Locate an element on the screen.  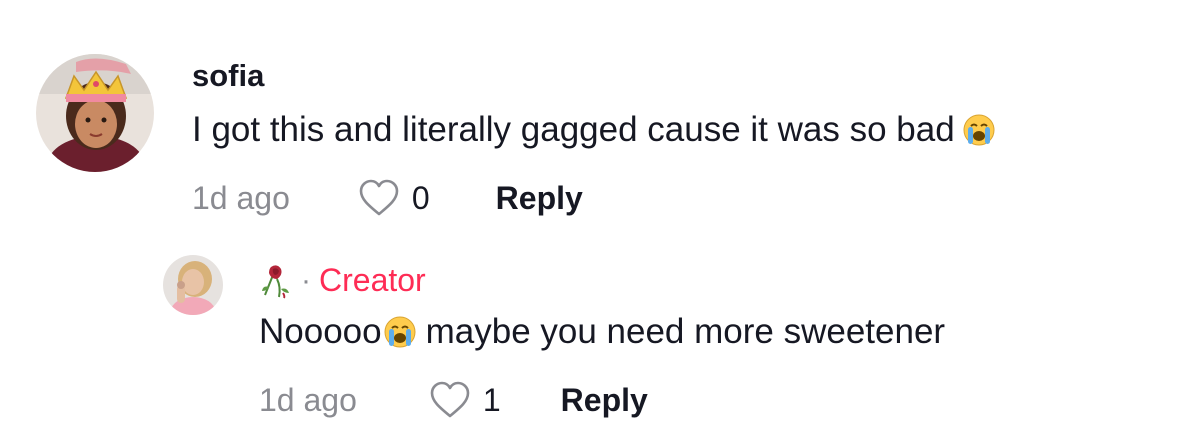
avatar-image is located at coordinates (95, 113).